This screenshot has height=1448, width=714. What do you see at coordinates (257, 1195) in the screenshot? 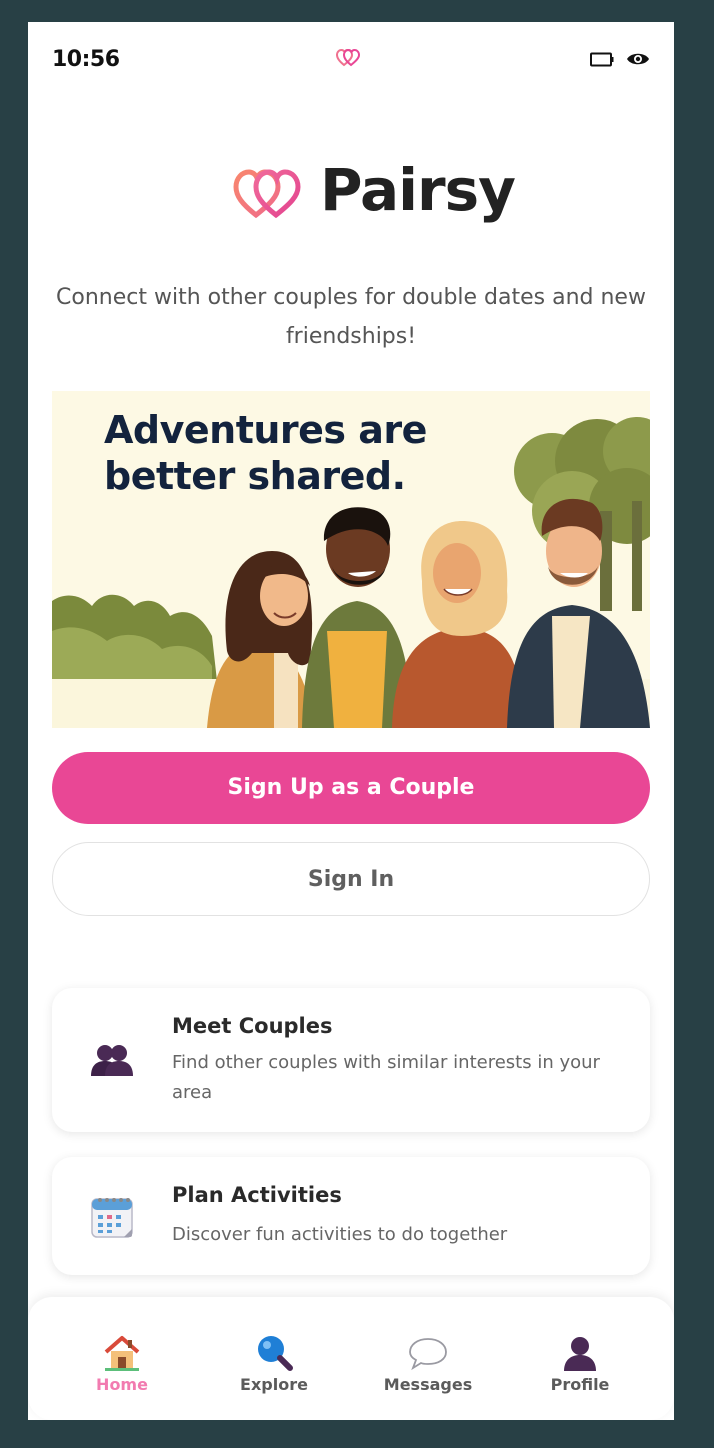
I see `feature-title: Plan Activities` at bounding box center [257, 1195].